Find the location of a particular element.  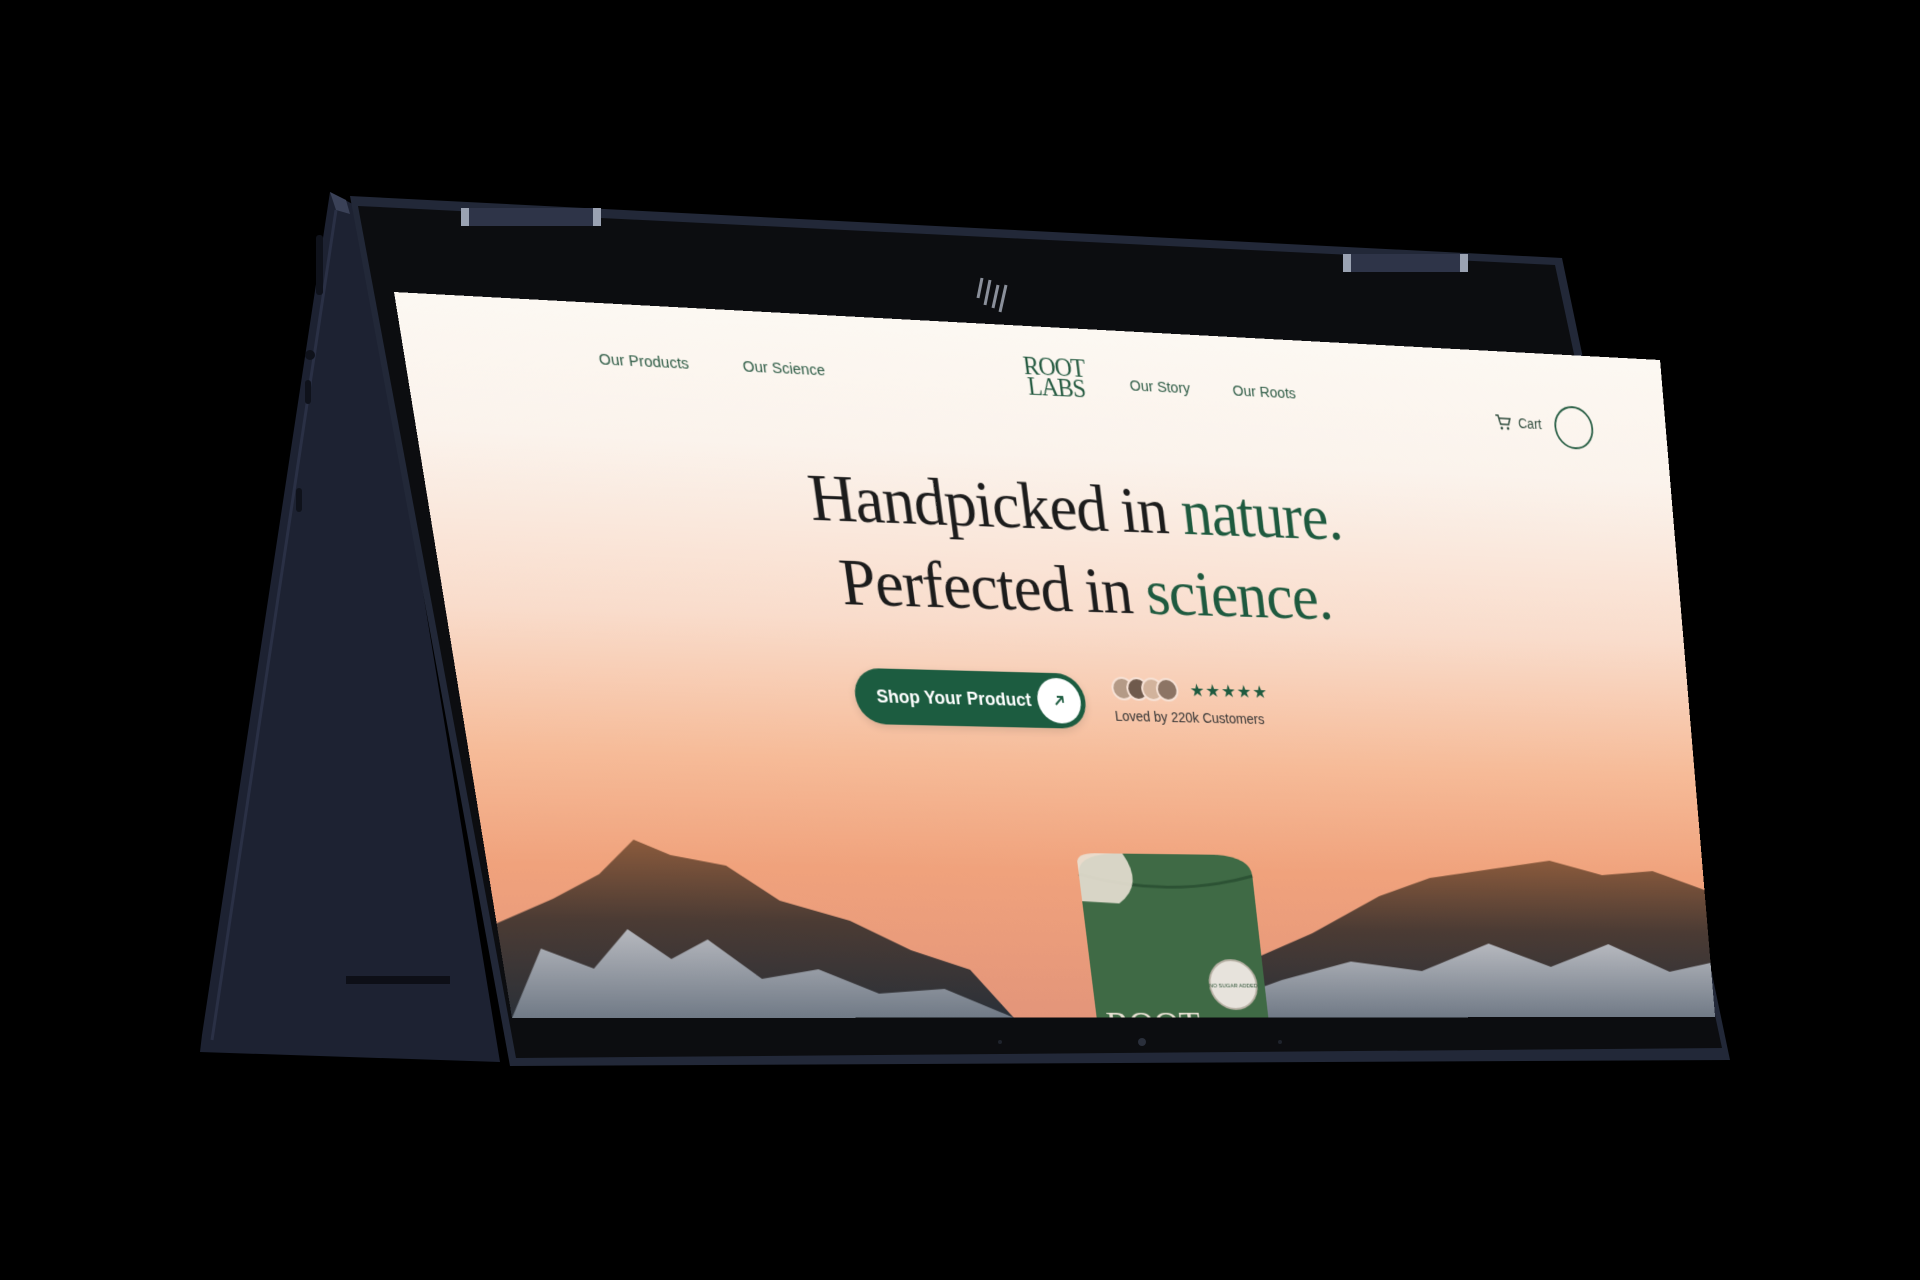

hero-line-2-accent: science. is located at coordinates (1238, 595).